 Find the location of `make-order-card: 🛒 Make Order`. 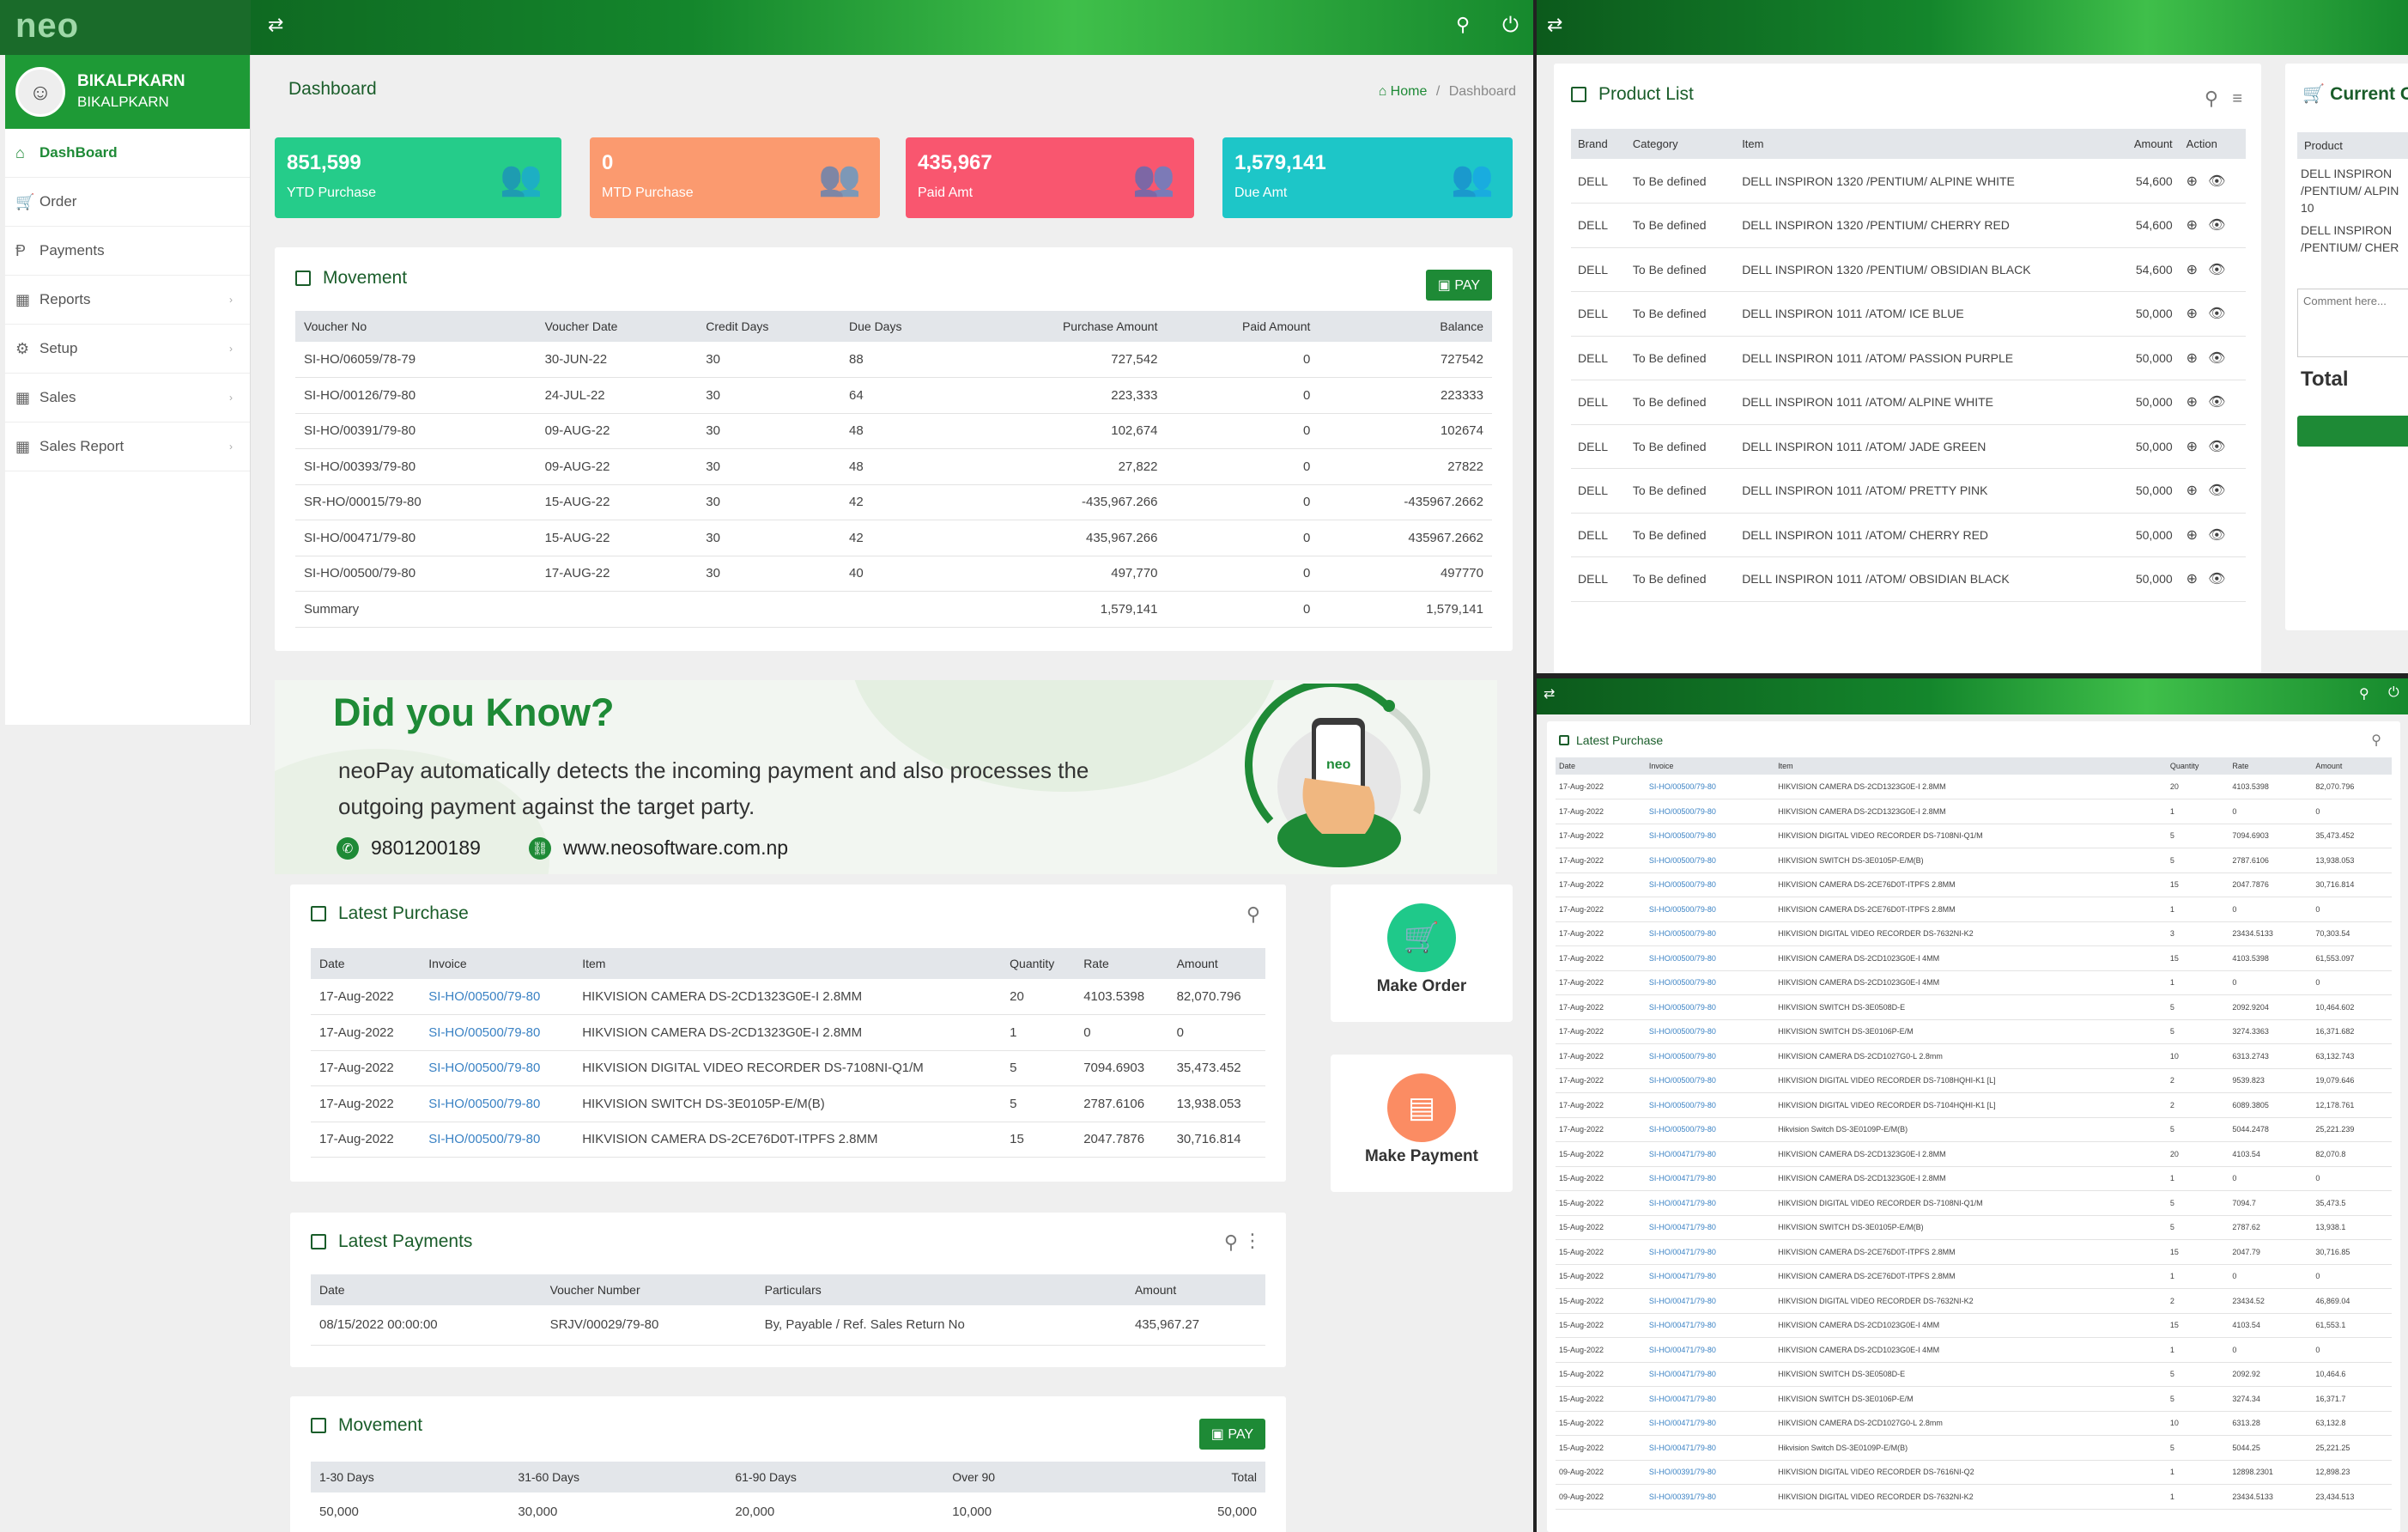

make-order-card: 🛒 Make Order is located at coordinates (1422, 954).